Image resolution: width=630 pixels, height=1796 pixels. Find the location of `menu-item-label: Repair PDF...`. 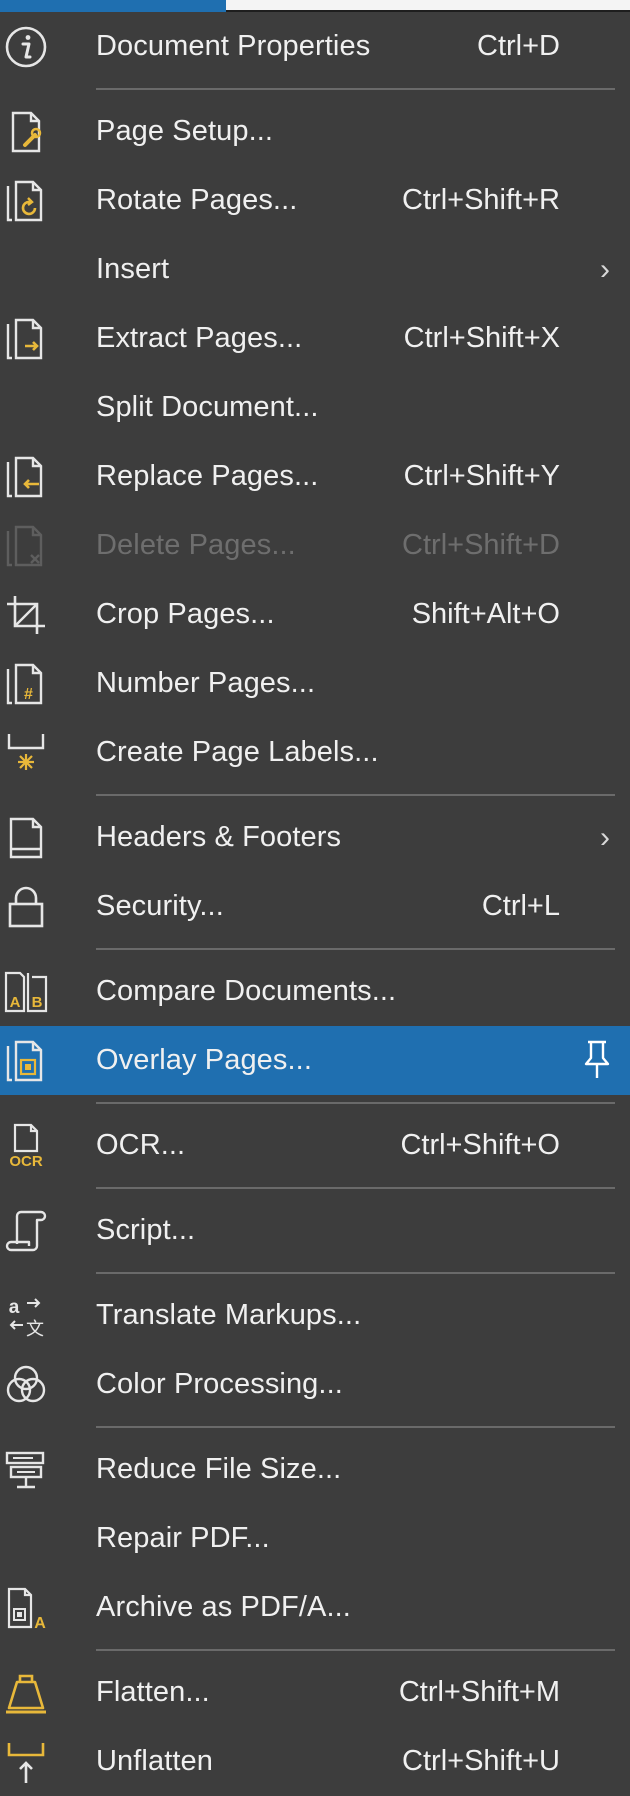

menu-item-label: Repair PDF... is located at coordinates (183, 1538).